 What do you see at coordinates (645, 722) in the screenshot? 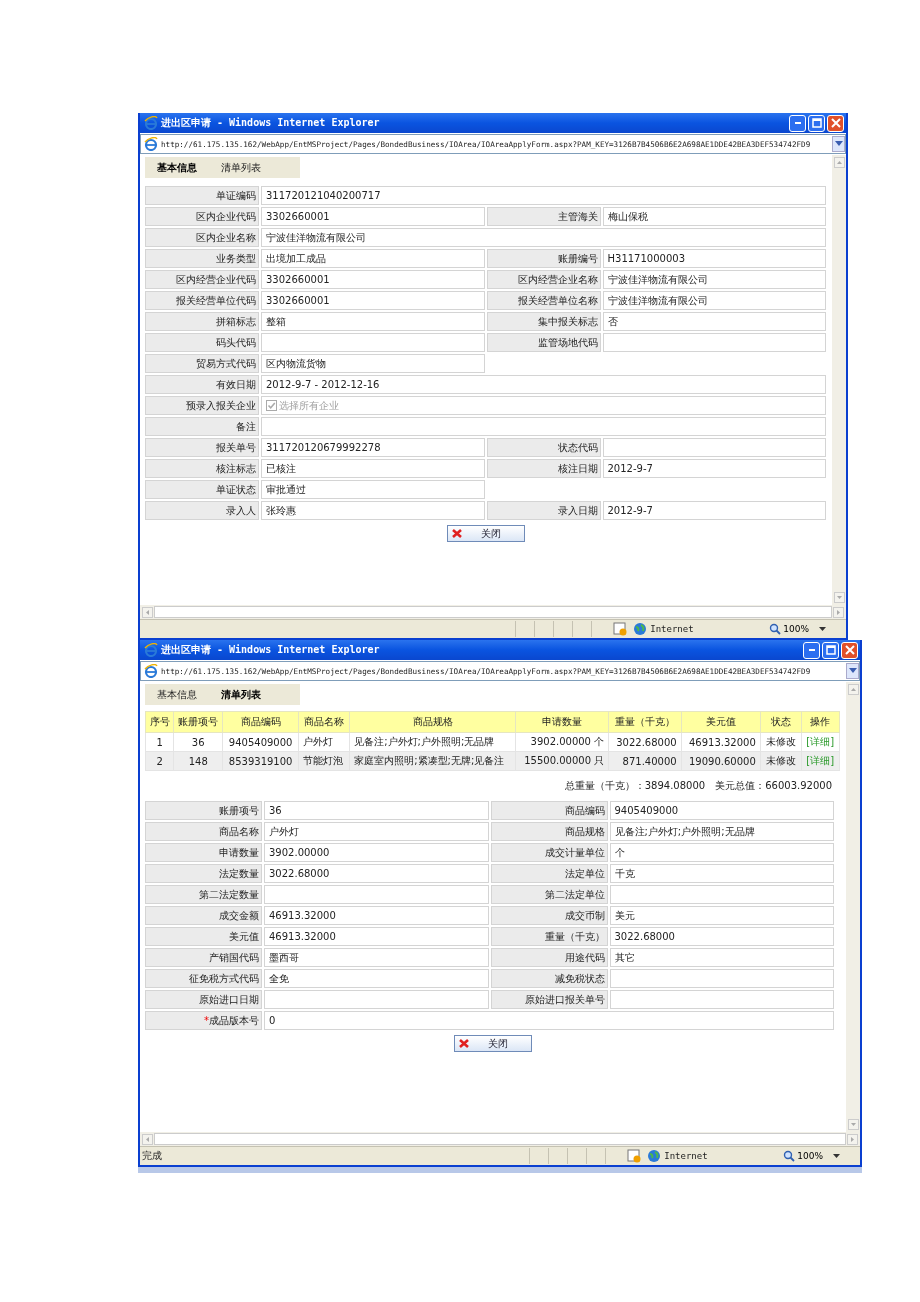
I see `column-header: 重量（千克）` at bounding box center [645, 722].